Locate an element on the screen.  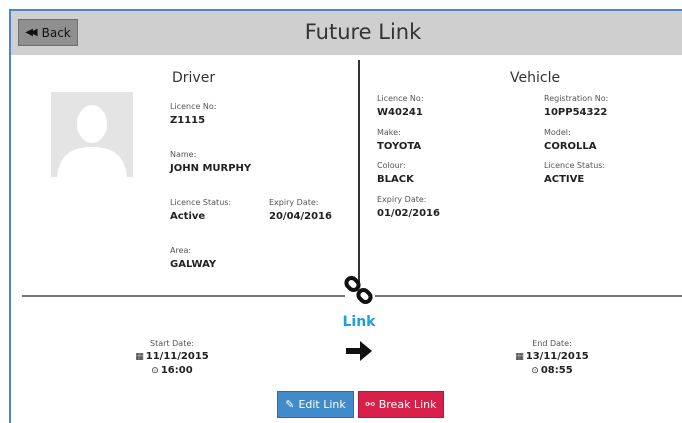
driver-expiry-label: Expiry Date: is located at coordinates (294, 202).